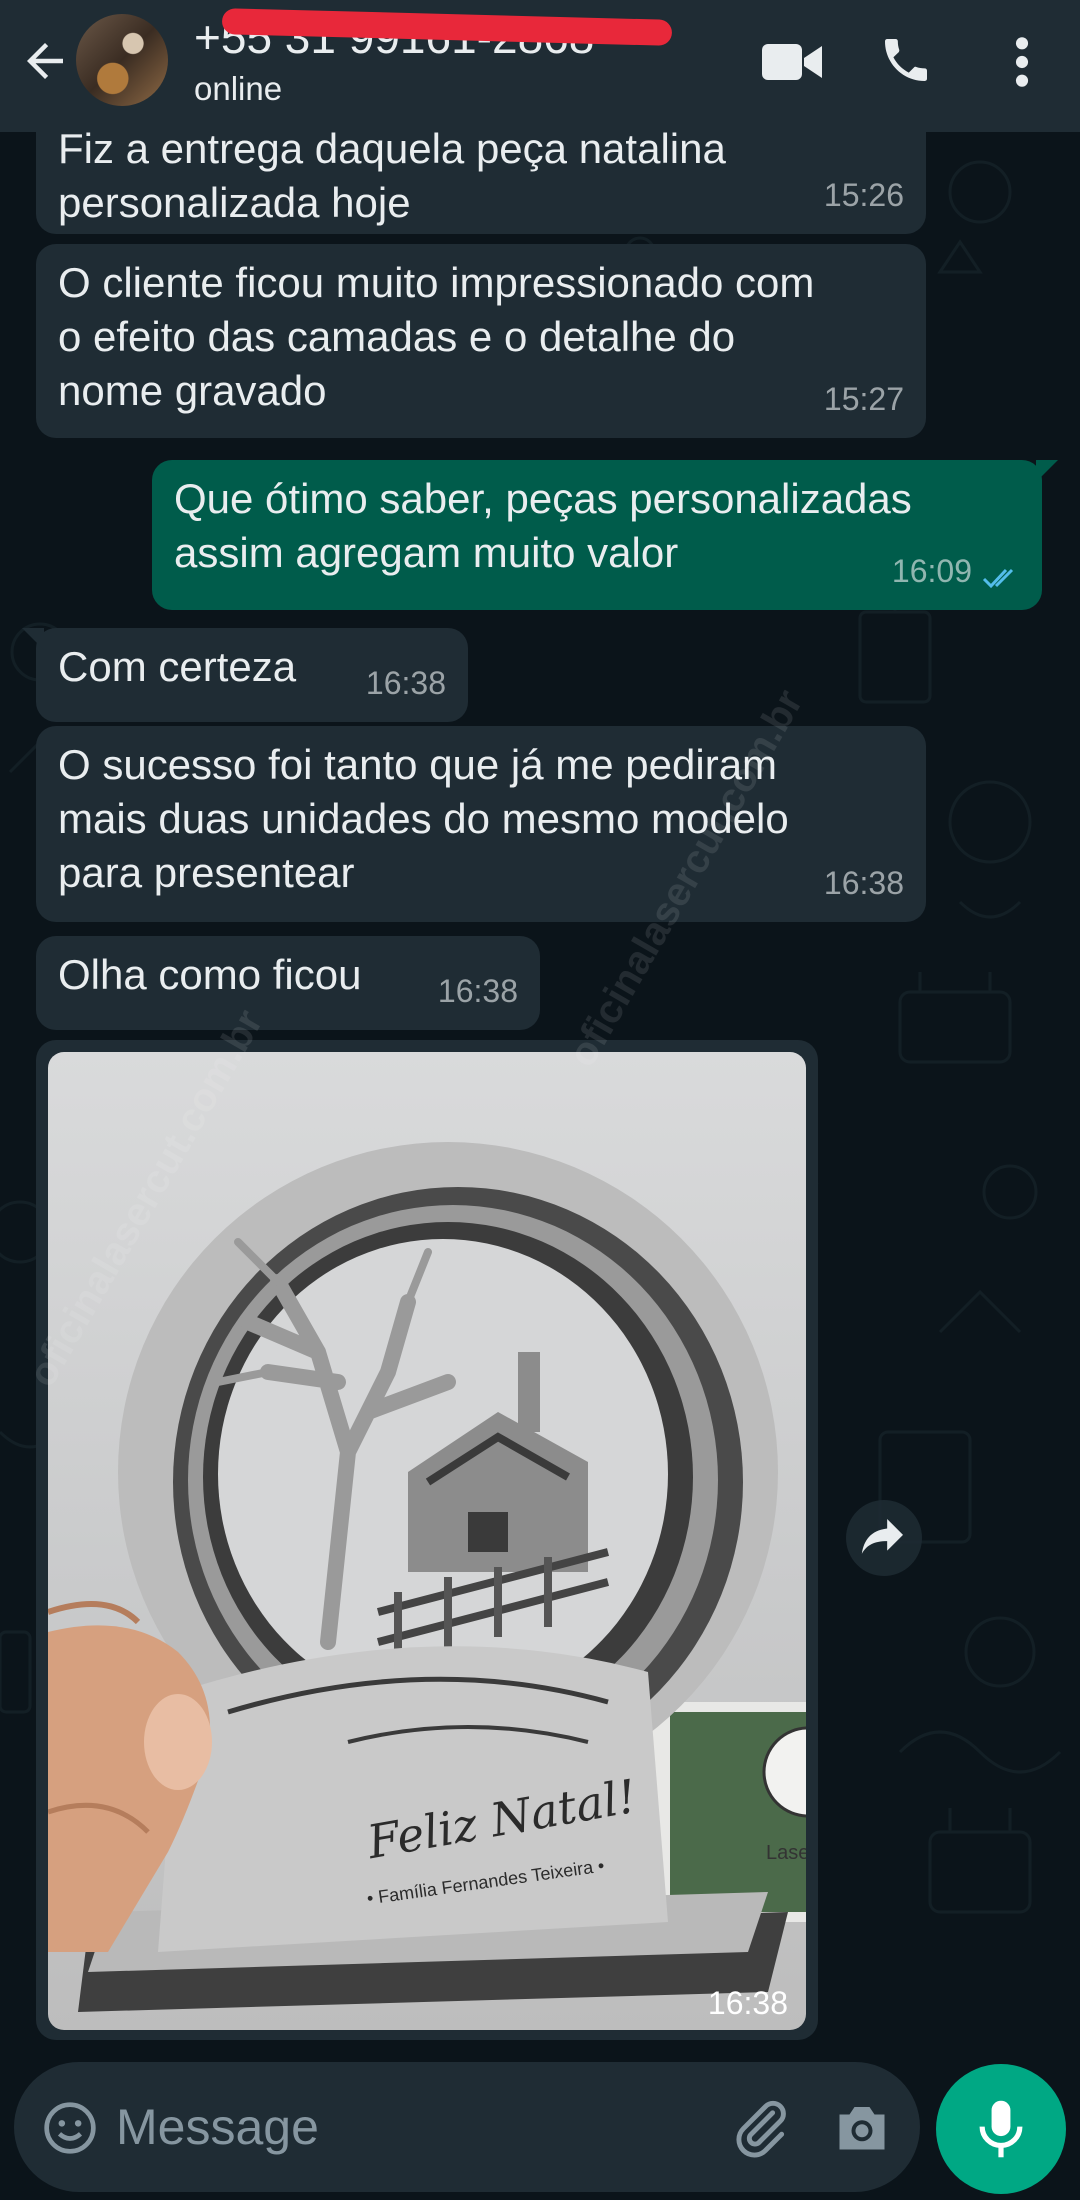 This screenshot has width=1080, height=2200. What do you see at coordinates (217, 2127) in the screenshot?
I see `message-input: Message` at bounding box center [217, 2127].